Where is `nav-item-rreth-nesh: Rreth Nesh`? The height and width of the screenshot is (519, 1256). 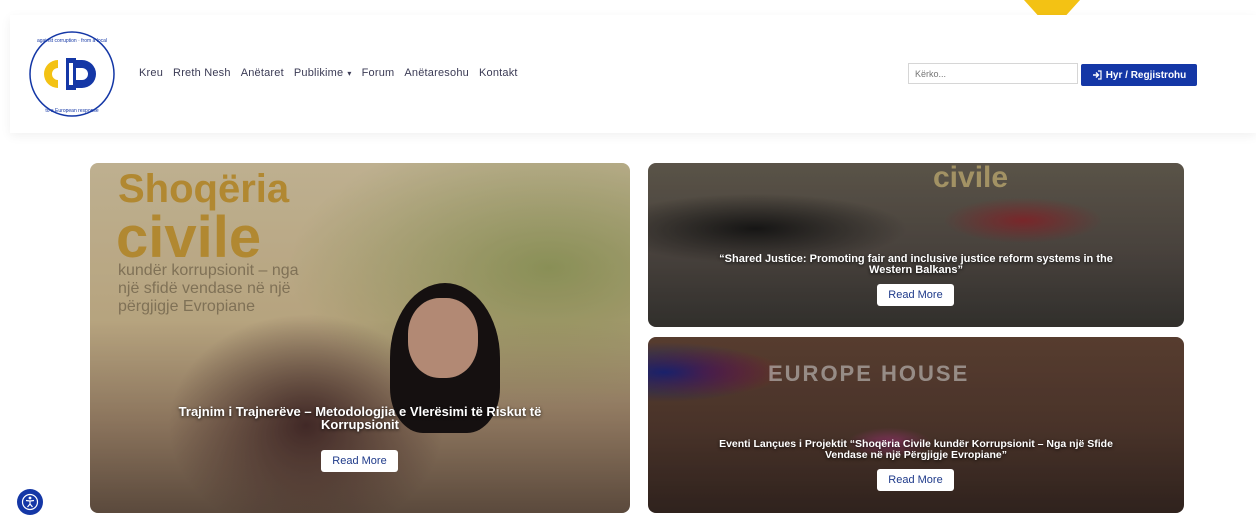
nav-item-rreth-nesh: Rreth Nesh is located at coordinates (202, 73).